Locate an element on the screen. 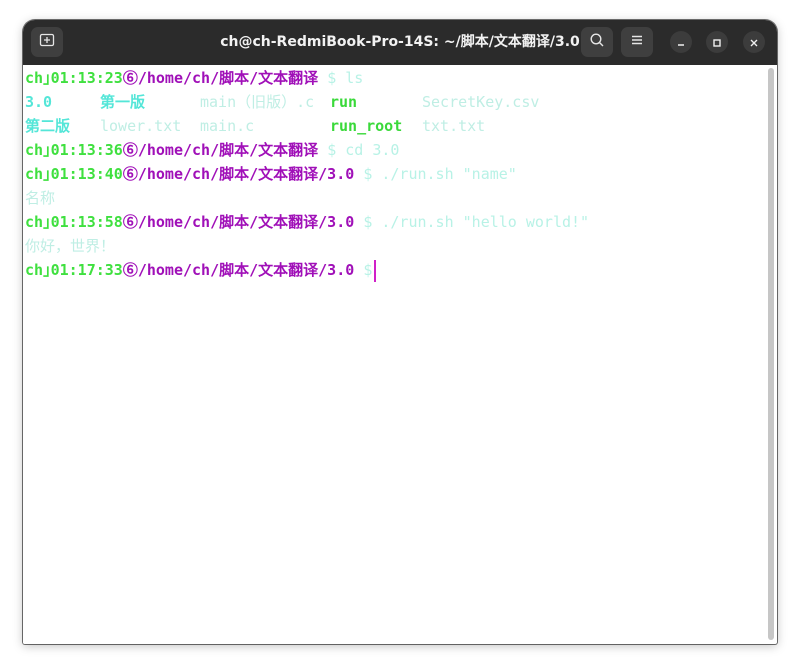 The image size is (800, 670). ls-entry: 第一版 is located at coordinates (123, 102).